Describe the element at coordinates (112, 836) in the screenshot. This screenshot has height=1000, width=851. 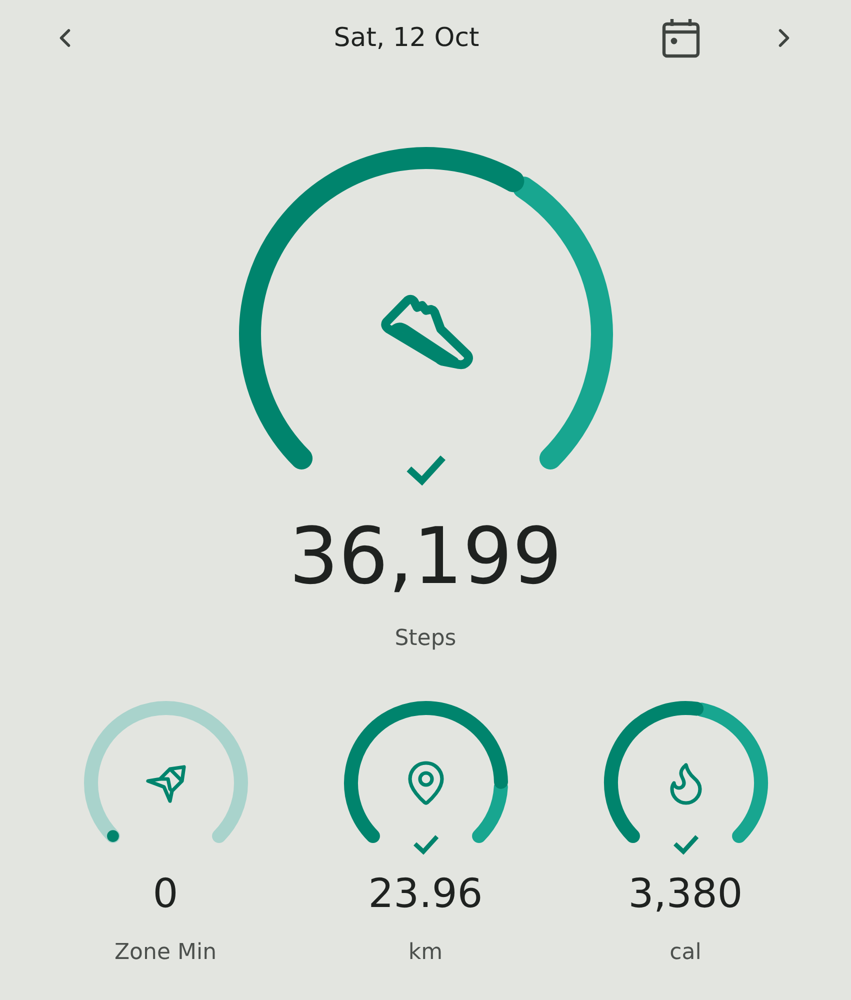
I see `gauge-fill` at that location.